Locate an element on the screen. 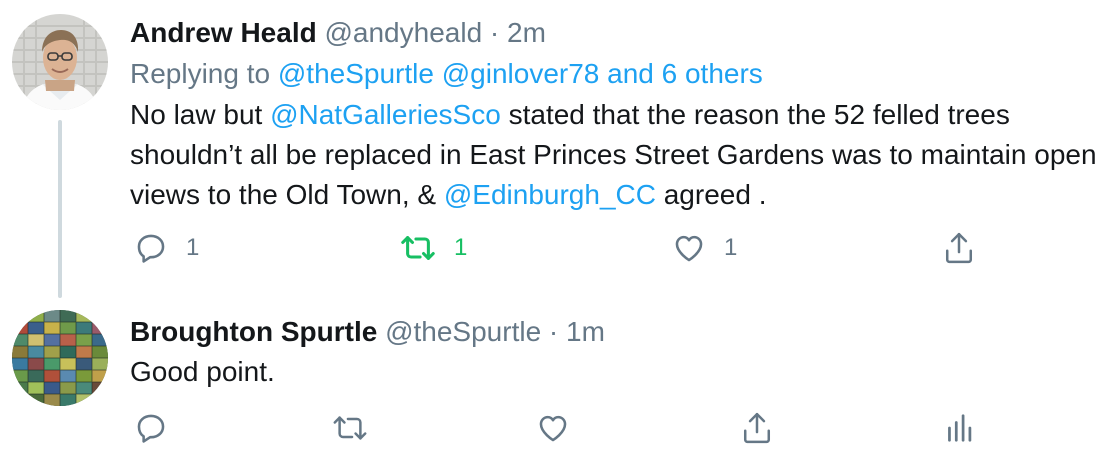 This screenshot has height=458, width=1120. like-button is located at coordinates (553, 428).